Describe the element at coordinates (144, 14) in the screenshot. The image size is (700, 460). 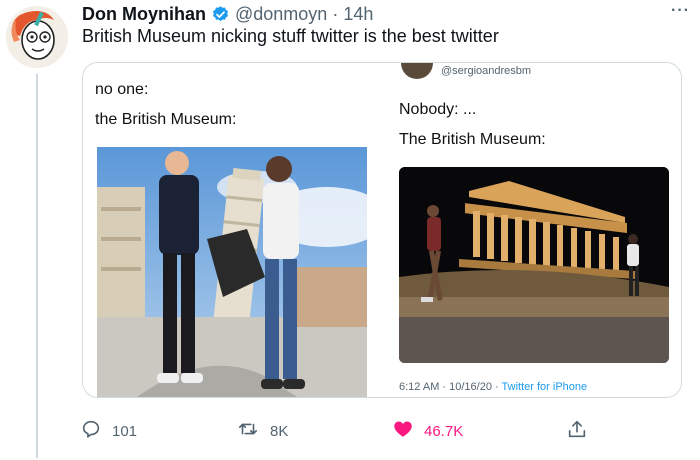
I see `author-name: Don Moynihan` at that location.